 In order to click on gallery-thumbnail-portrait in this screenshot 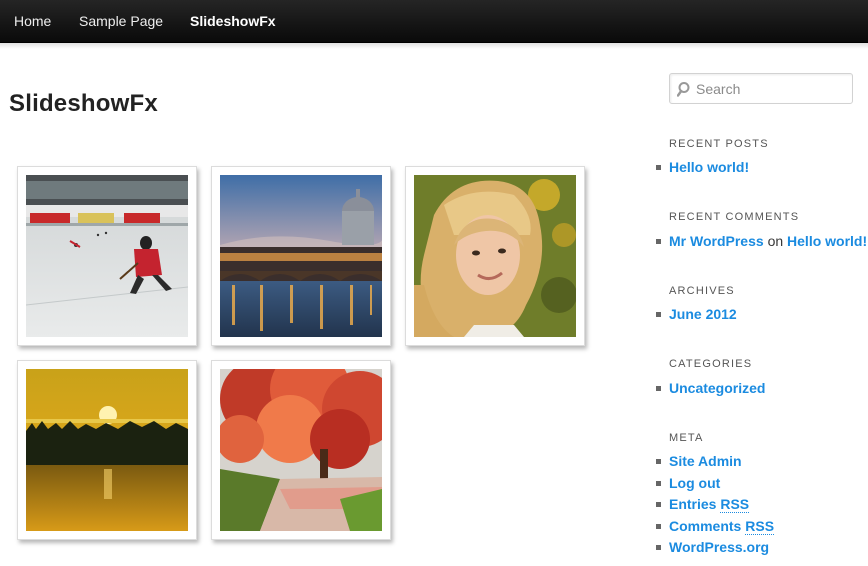, I will do `click(495, 256)`.